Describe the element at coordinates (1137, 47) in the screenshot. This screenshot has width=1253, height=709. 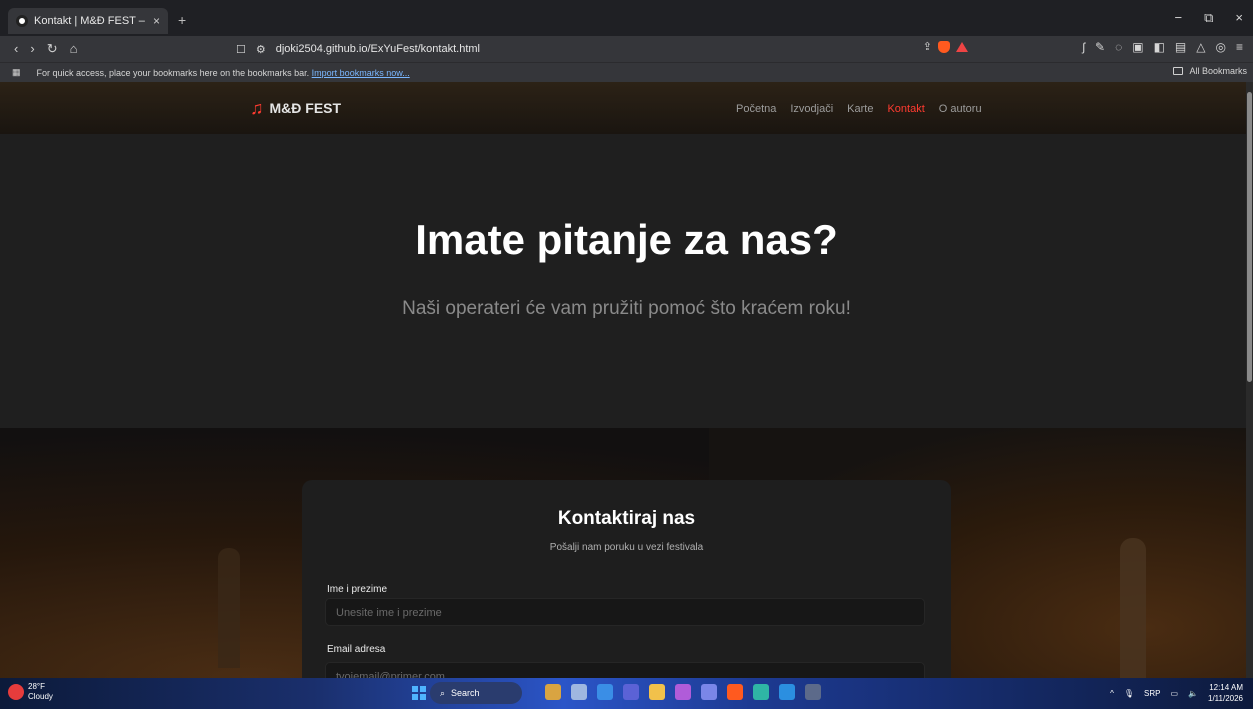
I see `screenshot-icon: ▣` at that location.